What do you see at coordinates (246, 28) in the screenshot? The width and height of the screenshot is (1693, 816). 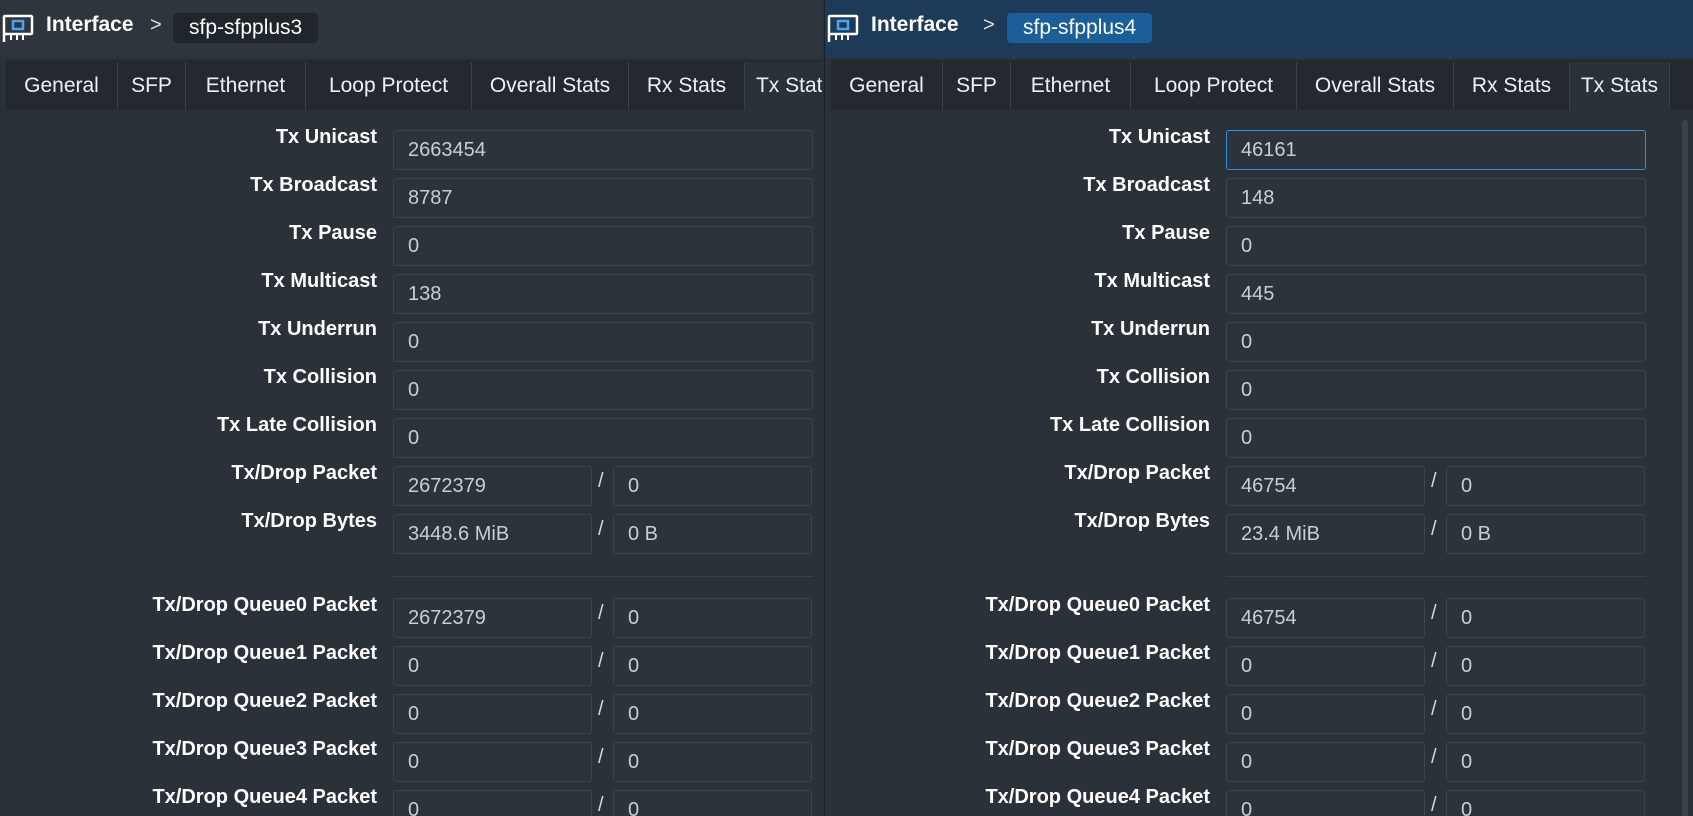 I see `breadcrumb-current-interface: sfp-sfpplus3` at bounding box center [246, 28].